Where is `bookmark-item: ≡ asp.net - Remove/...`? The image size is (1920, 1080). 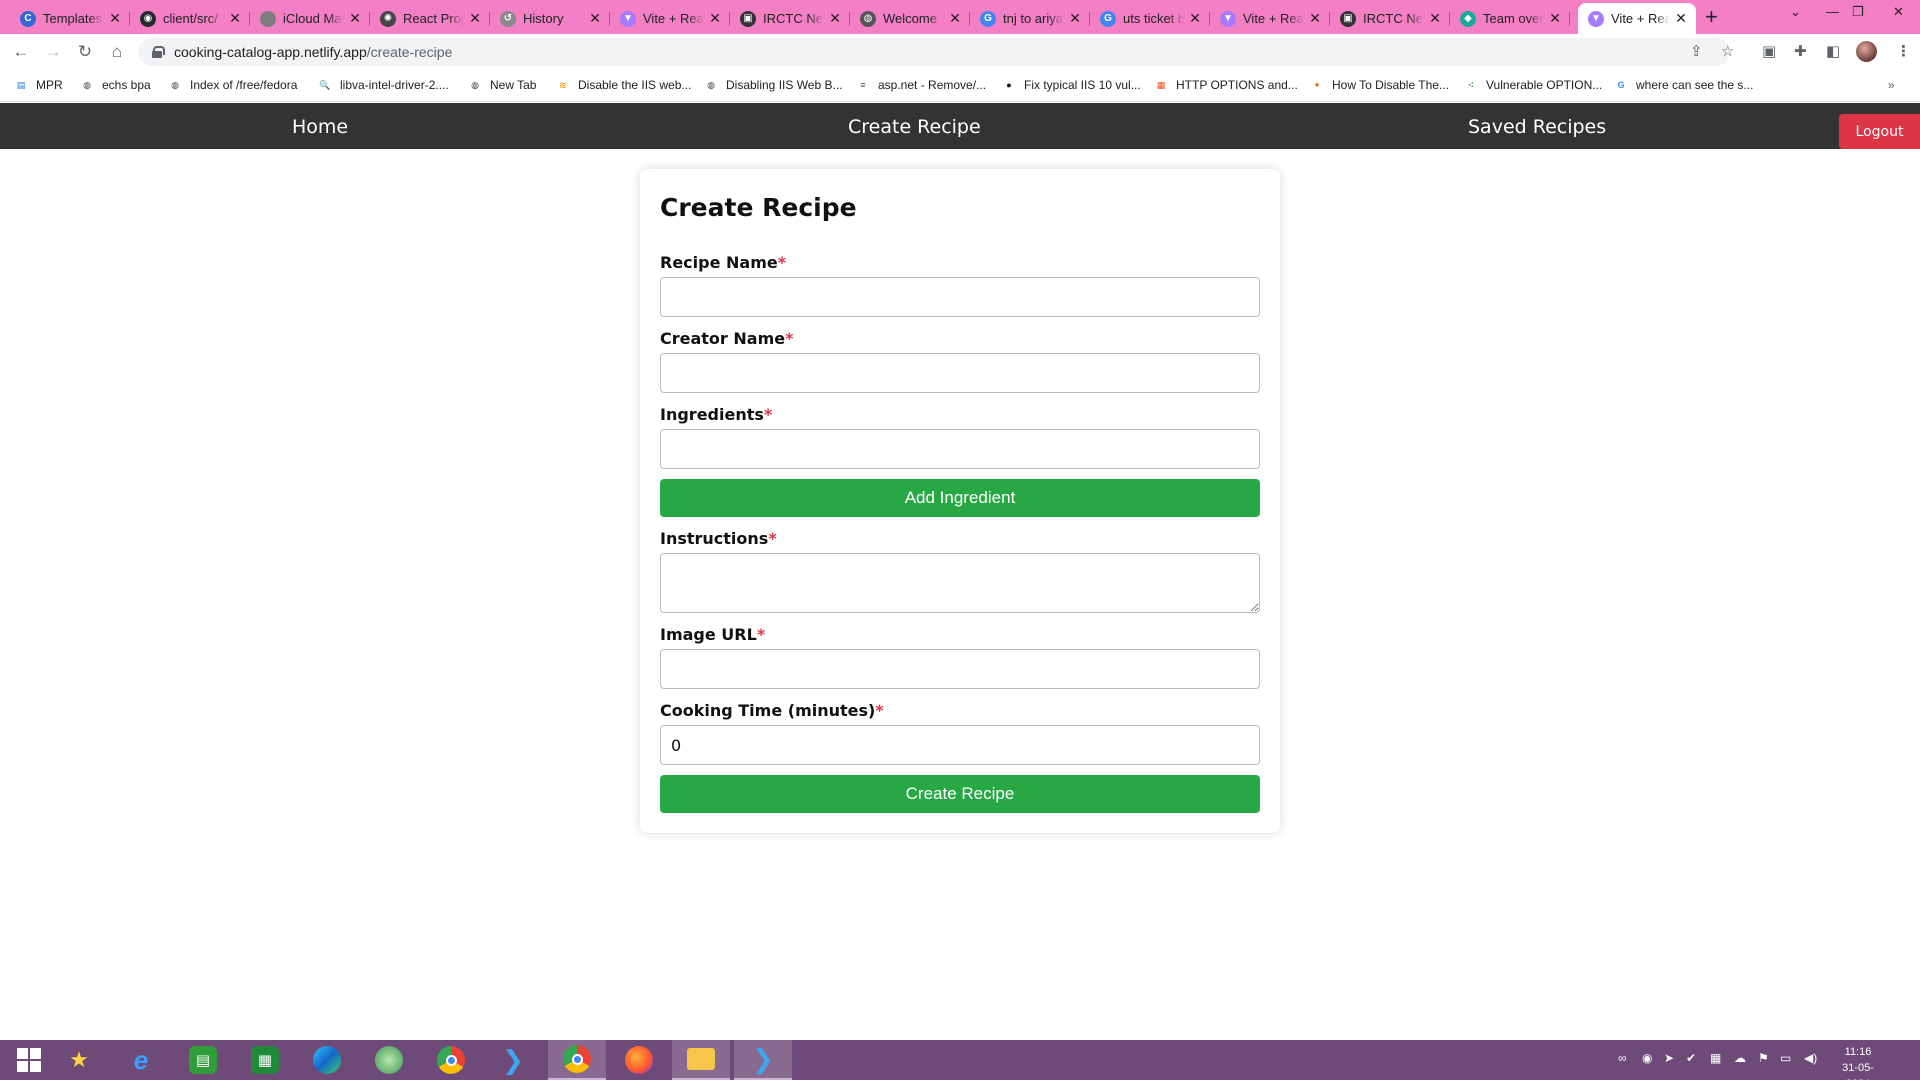 bookmark-item: ≡ asp.net - Remove/... is located at coordinates (921, 85).